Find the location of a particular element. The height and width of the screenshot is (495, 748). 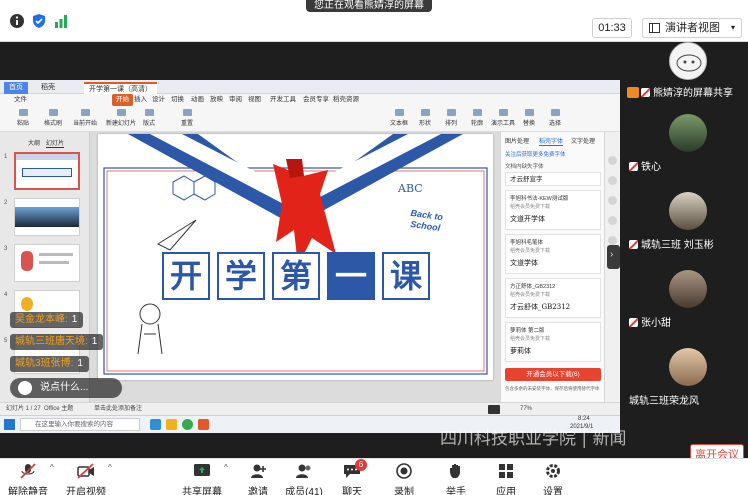

menu-start: 开始 is located at coordinates (122, 100).